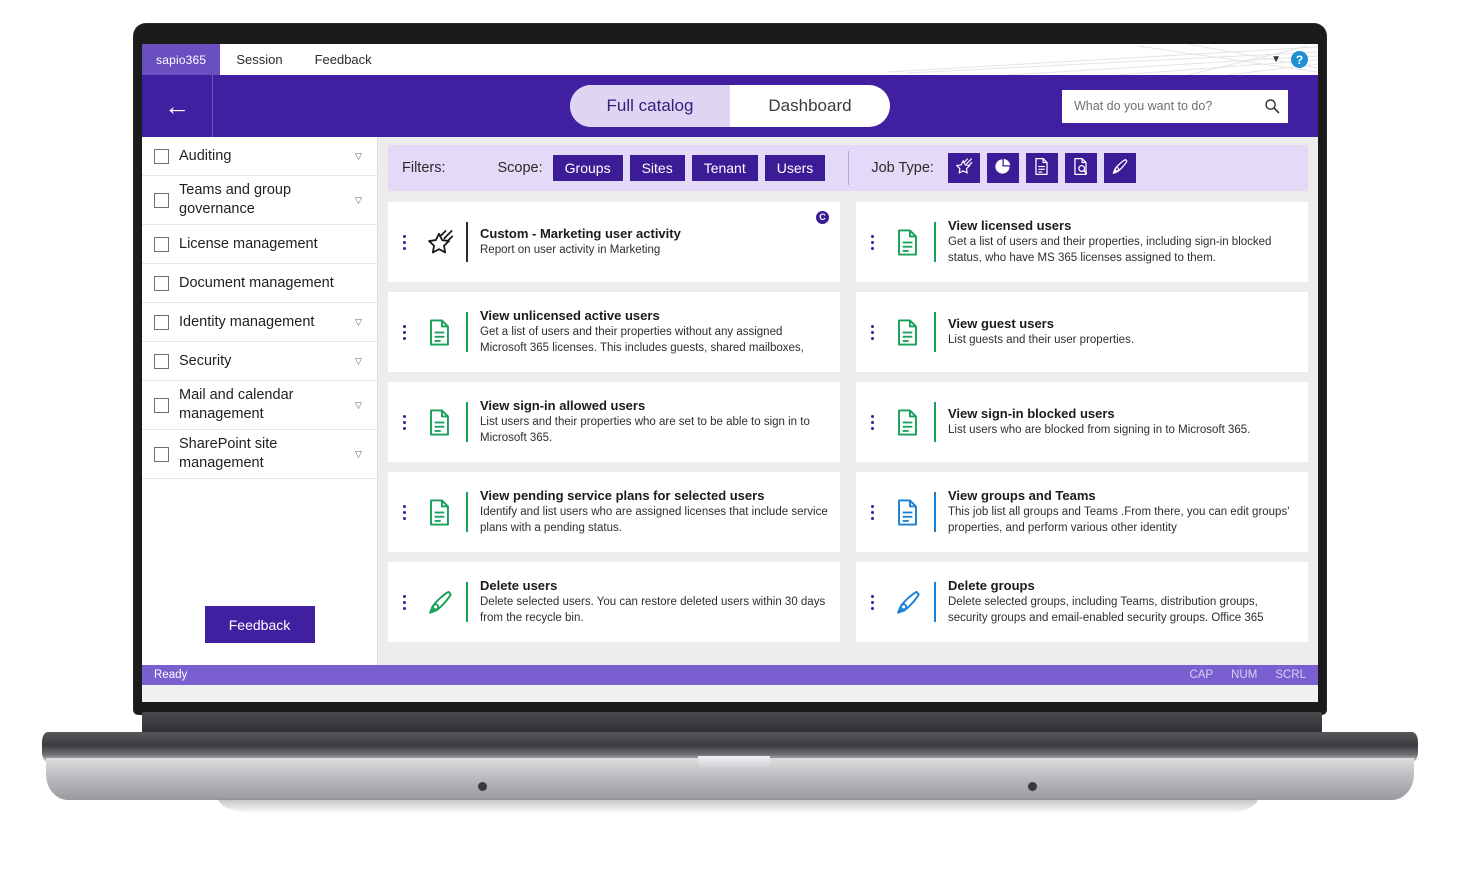 The width and height of the screenshot is (1460, 874). I want to click on scope-chip-tenant: Tenant, so click(724, 168).